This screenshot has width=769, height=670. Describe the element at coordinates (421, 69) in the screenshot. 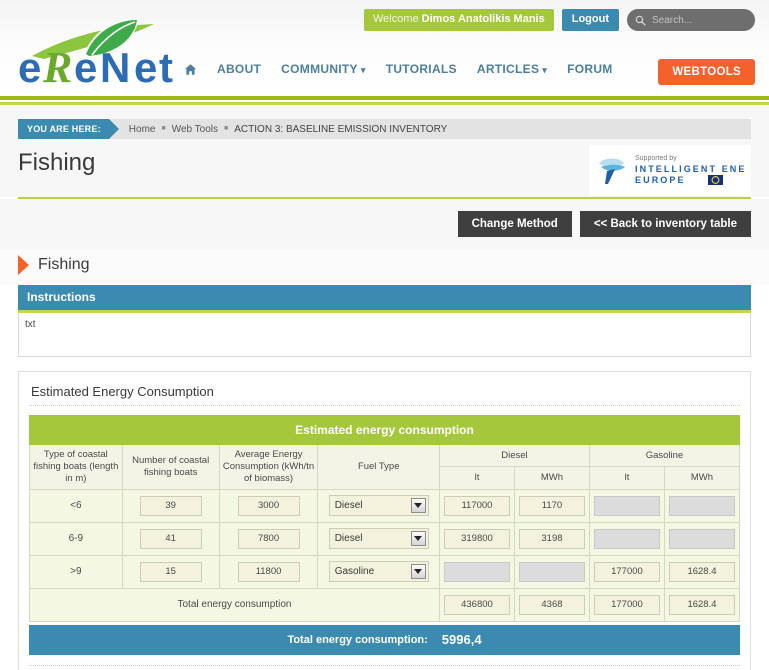

I see `nav-item-tutorials: TUTORIALS` at that location.